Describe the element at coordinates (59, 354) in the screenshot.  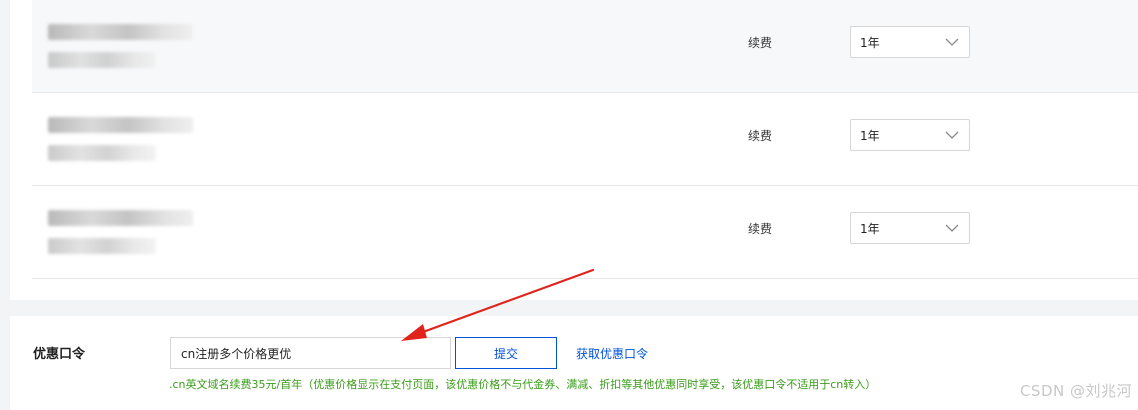
I see `promo-code-label: 优惠口令` at that location.